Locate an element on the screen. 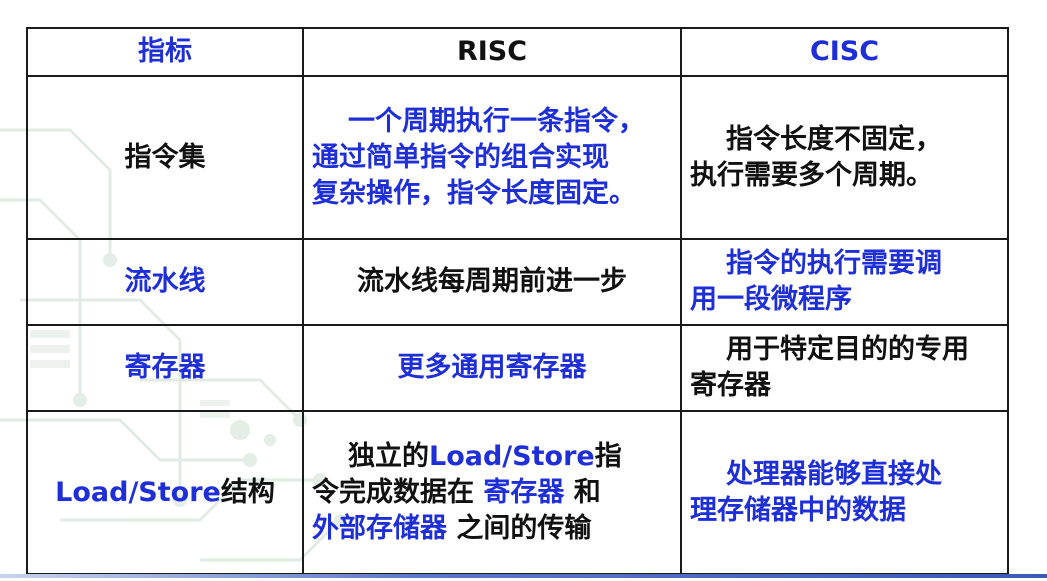  text-line: 理存储器中的数据 is located at coordinates (798, 510).